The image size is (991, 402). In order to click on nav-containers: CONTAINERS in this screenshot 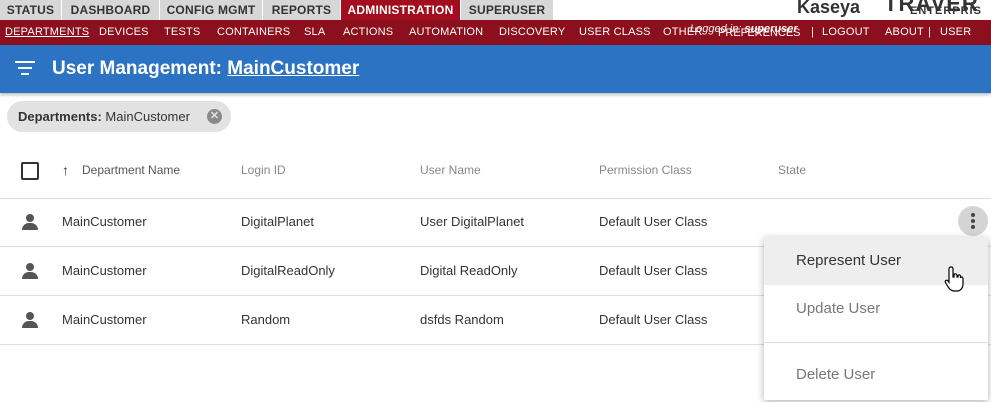, I will do `click(253, 32)`.